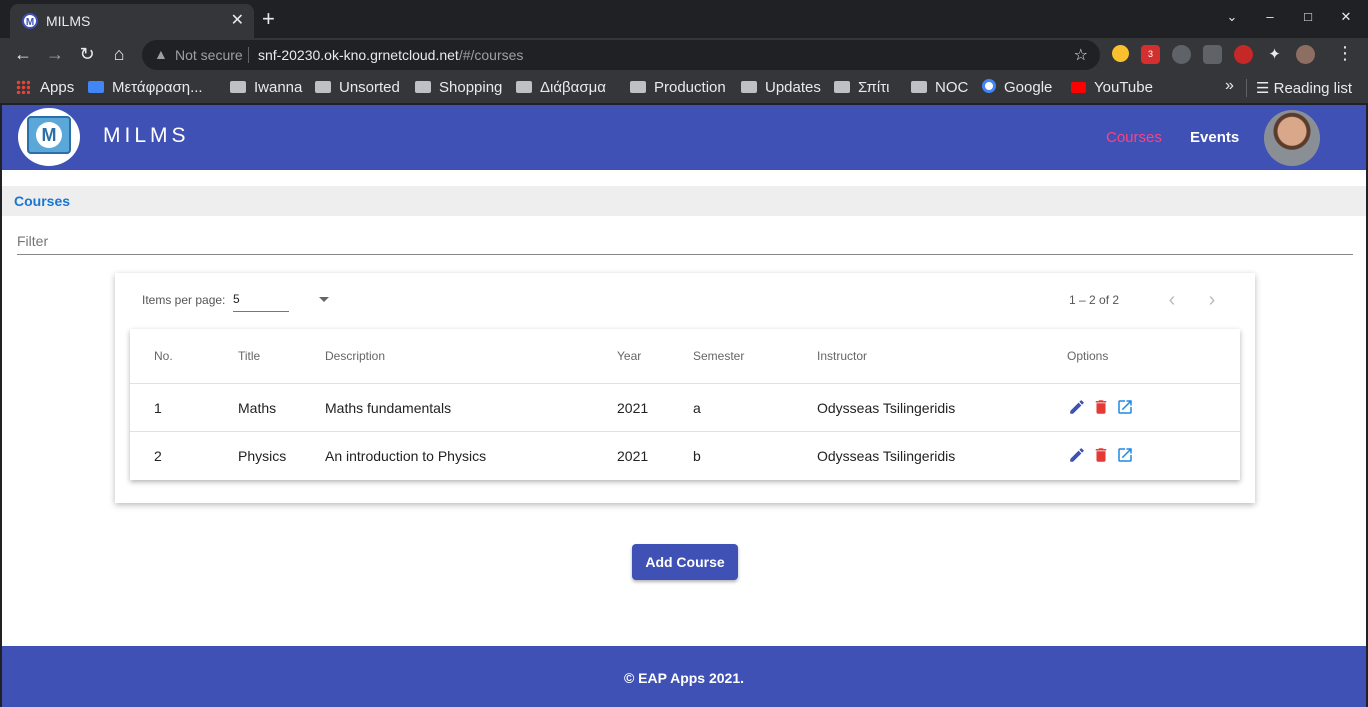 This screenshot has width=1368, height=707. Describe the element at coordinates (1346, 17) in the screenshot. I see `close-window-icon: ✕` at that location.